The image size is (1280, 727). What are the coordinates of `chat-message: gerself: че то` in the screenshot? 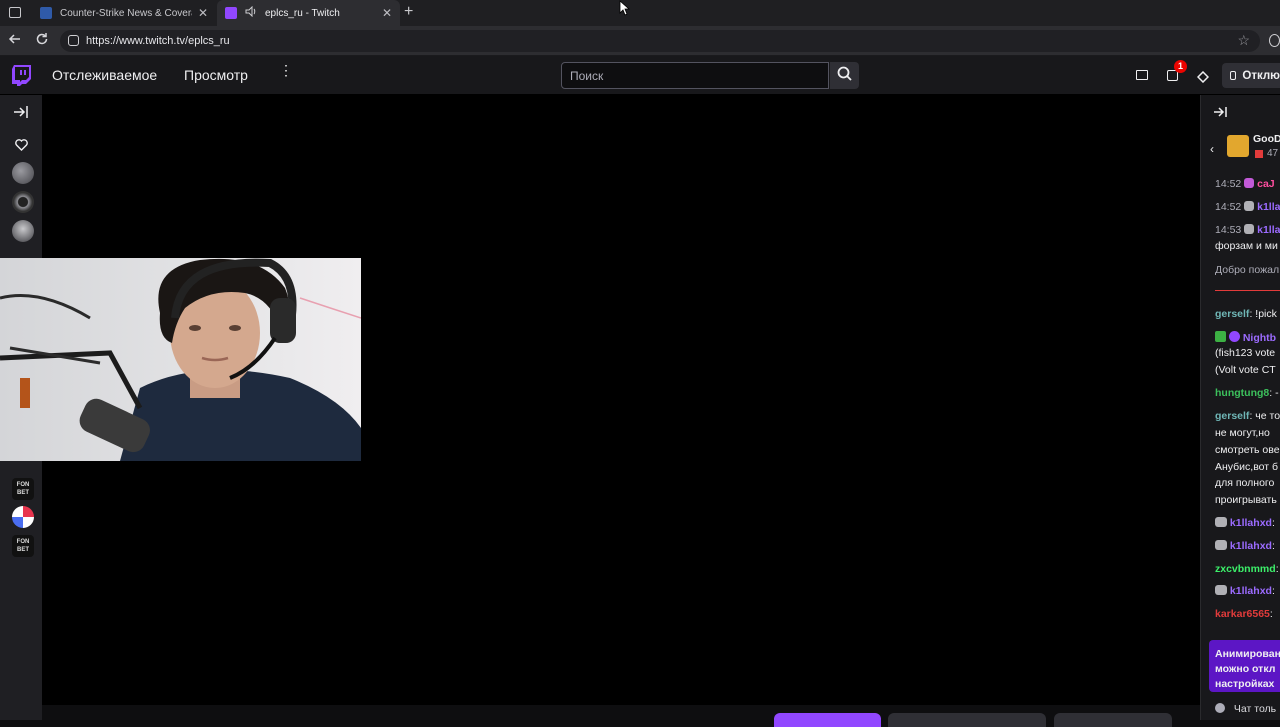 It's located at (1247, 416).